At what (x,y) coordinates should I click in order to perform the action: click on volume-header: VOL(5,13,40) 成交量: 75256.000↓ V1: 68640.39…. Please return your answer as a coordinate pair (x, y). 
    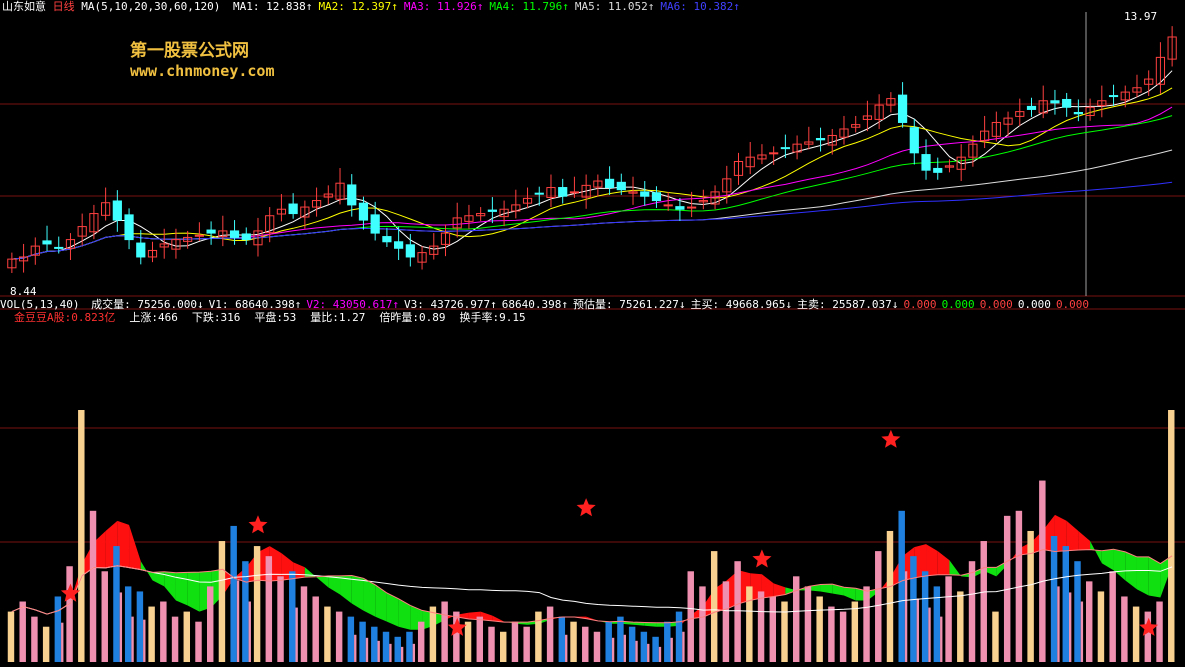
    Looking at the image, I should click on (544, 305).